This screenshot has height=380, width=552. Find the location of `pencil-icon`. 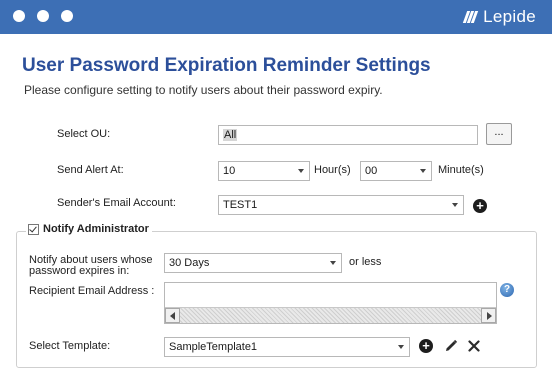

pencil-icon is located at coordinates (452, 345).